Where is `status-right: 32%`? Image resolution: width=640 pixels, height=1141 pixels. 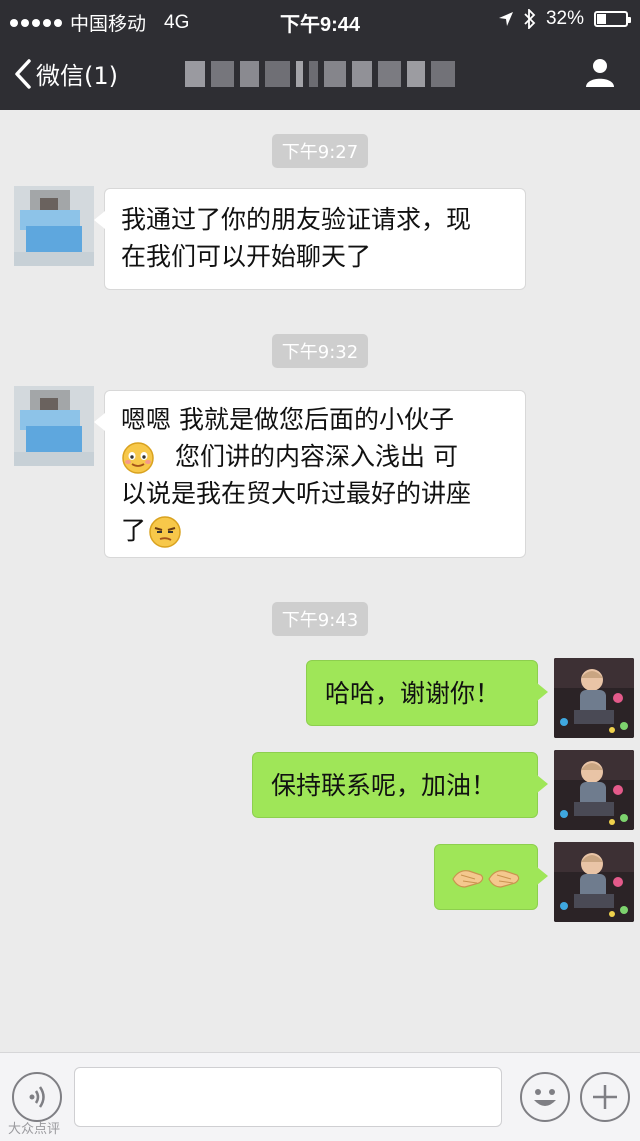
status-right: 32% is located at coordinates (564, 19).